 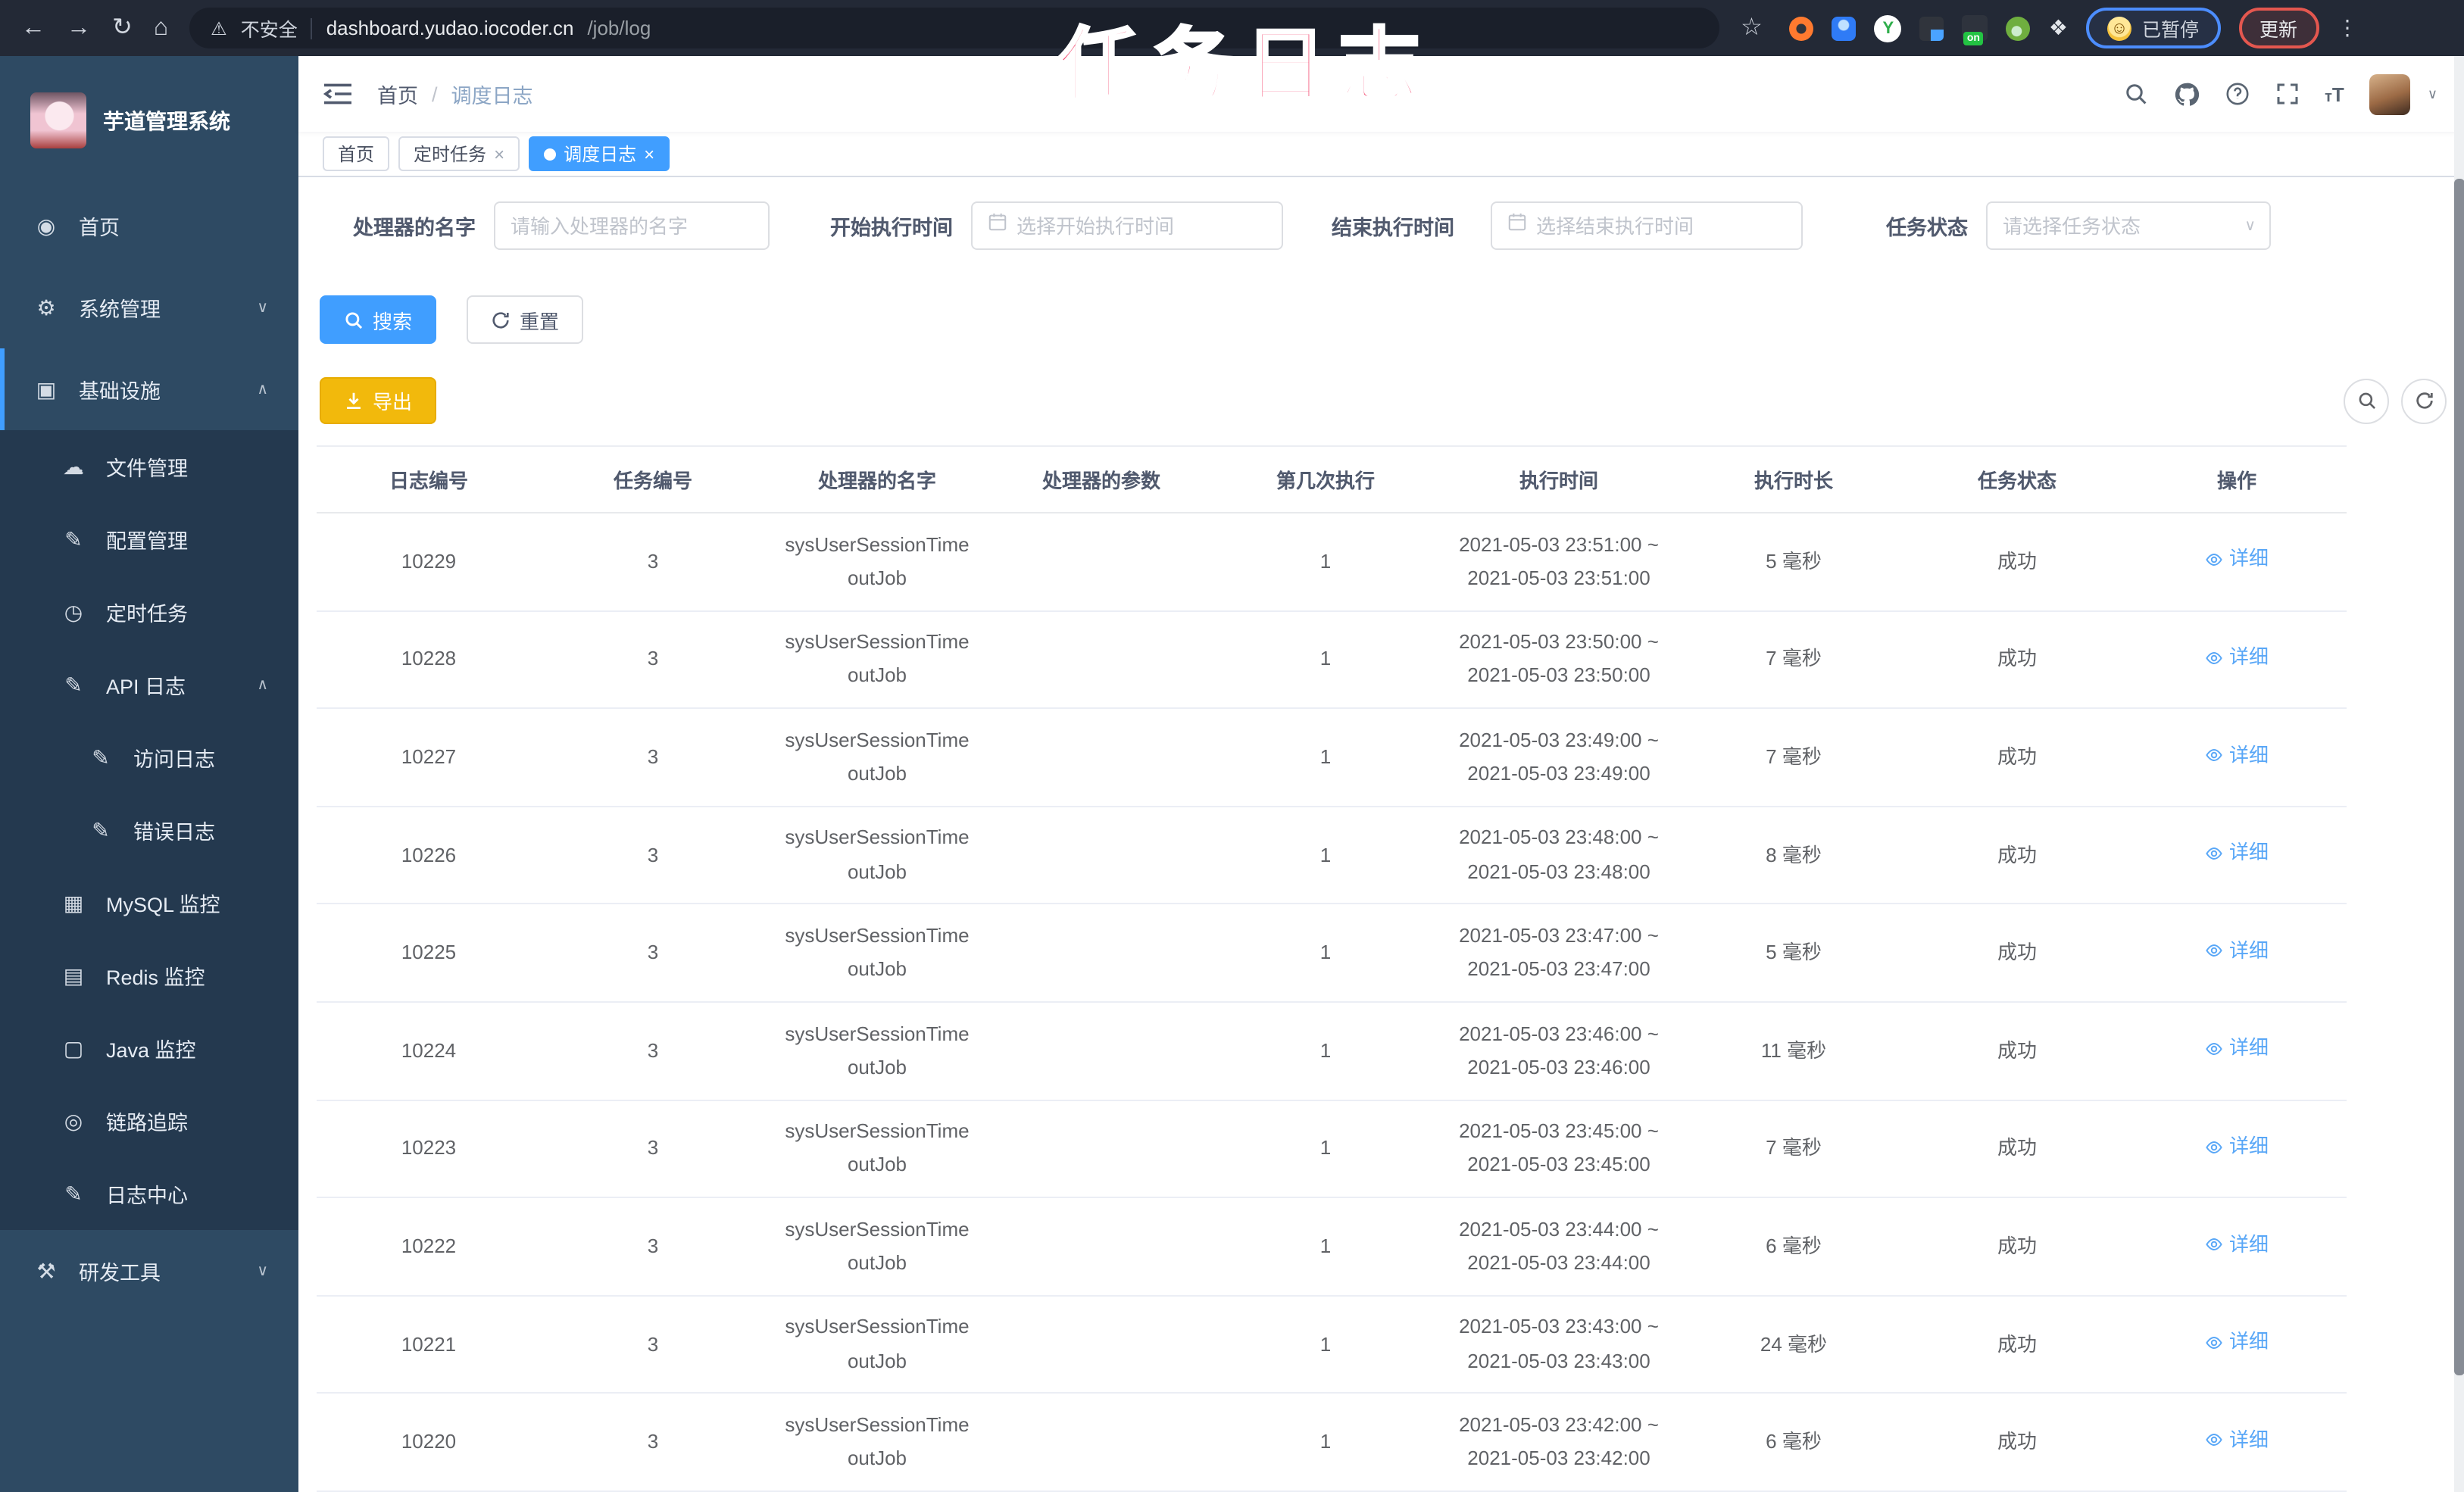 What do you see at coordinates (619, 28) in the screenshot?
I see `url-path: /job/log` at bounding box center [619, 28].